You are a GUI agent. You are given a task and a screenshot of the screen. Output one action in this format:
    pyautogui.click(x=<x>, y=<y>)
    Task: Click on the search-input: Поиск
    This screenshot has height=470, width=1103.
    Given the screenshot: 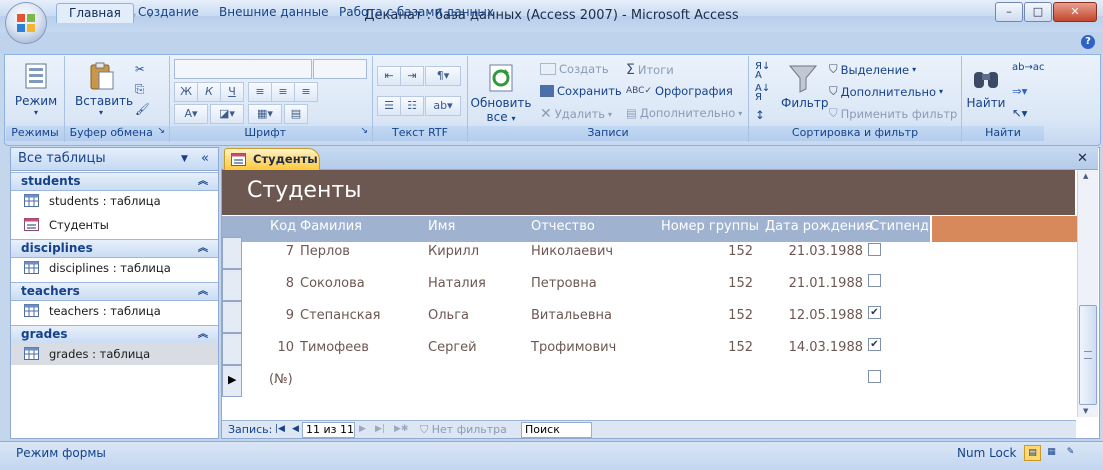 What is the action you would take?
    pyautogui.click(x=556, y=430)
    